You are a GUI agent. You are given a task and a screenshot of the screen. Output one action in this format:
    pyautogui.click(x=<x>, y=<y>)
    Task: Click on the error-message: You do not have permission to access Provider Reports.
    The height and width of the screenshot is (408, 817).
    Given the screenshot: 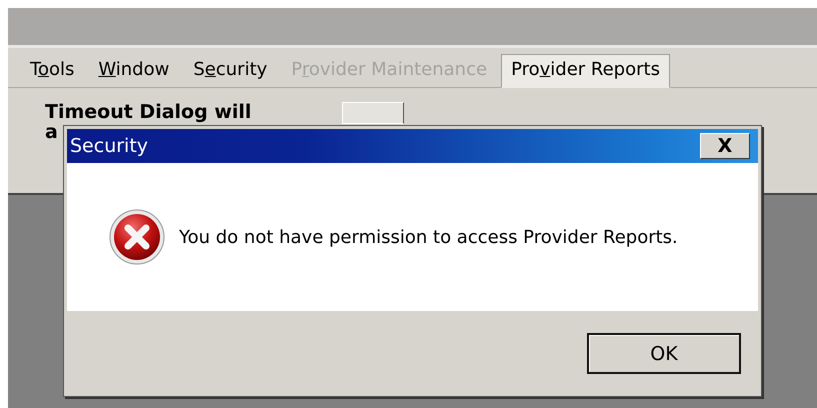 What is the action you would take?
    pyautogui.click(x=428, y=237)
    